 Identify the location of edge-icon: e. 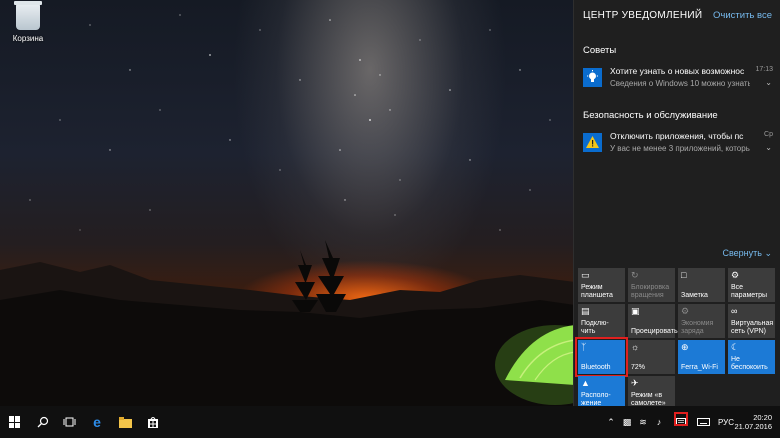
(97, 422).